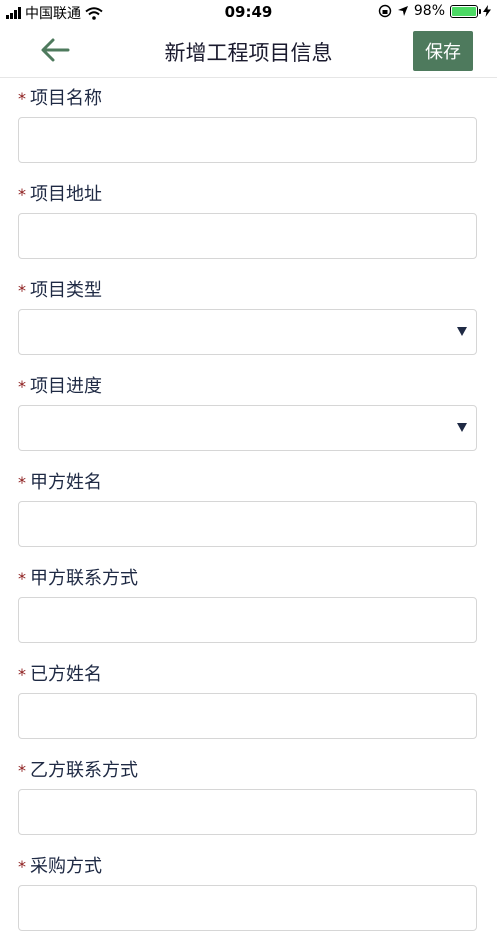 This screenshot has height=942, width=497. I want to click on field-label: * 项目进度, so click(60, 385).